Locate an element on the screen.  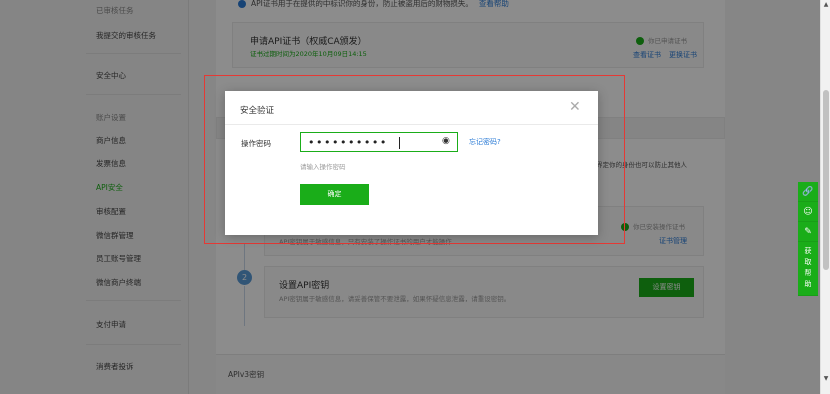
password-mask: •••••••••• is located at coordinates (348, 142).